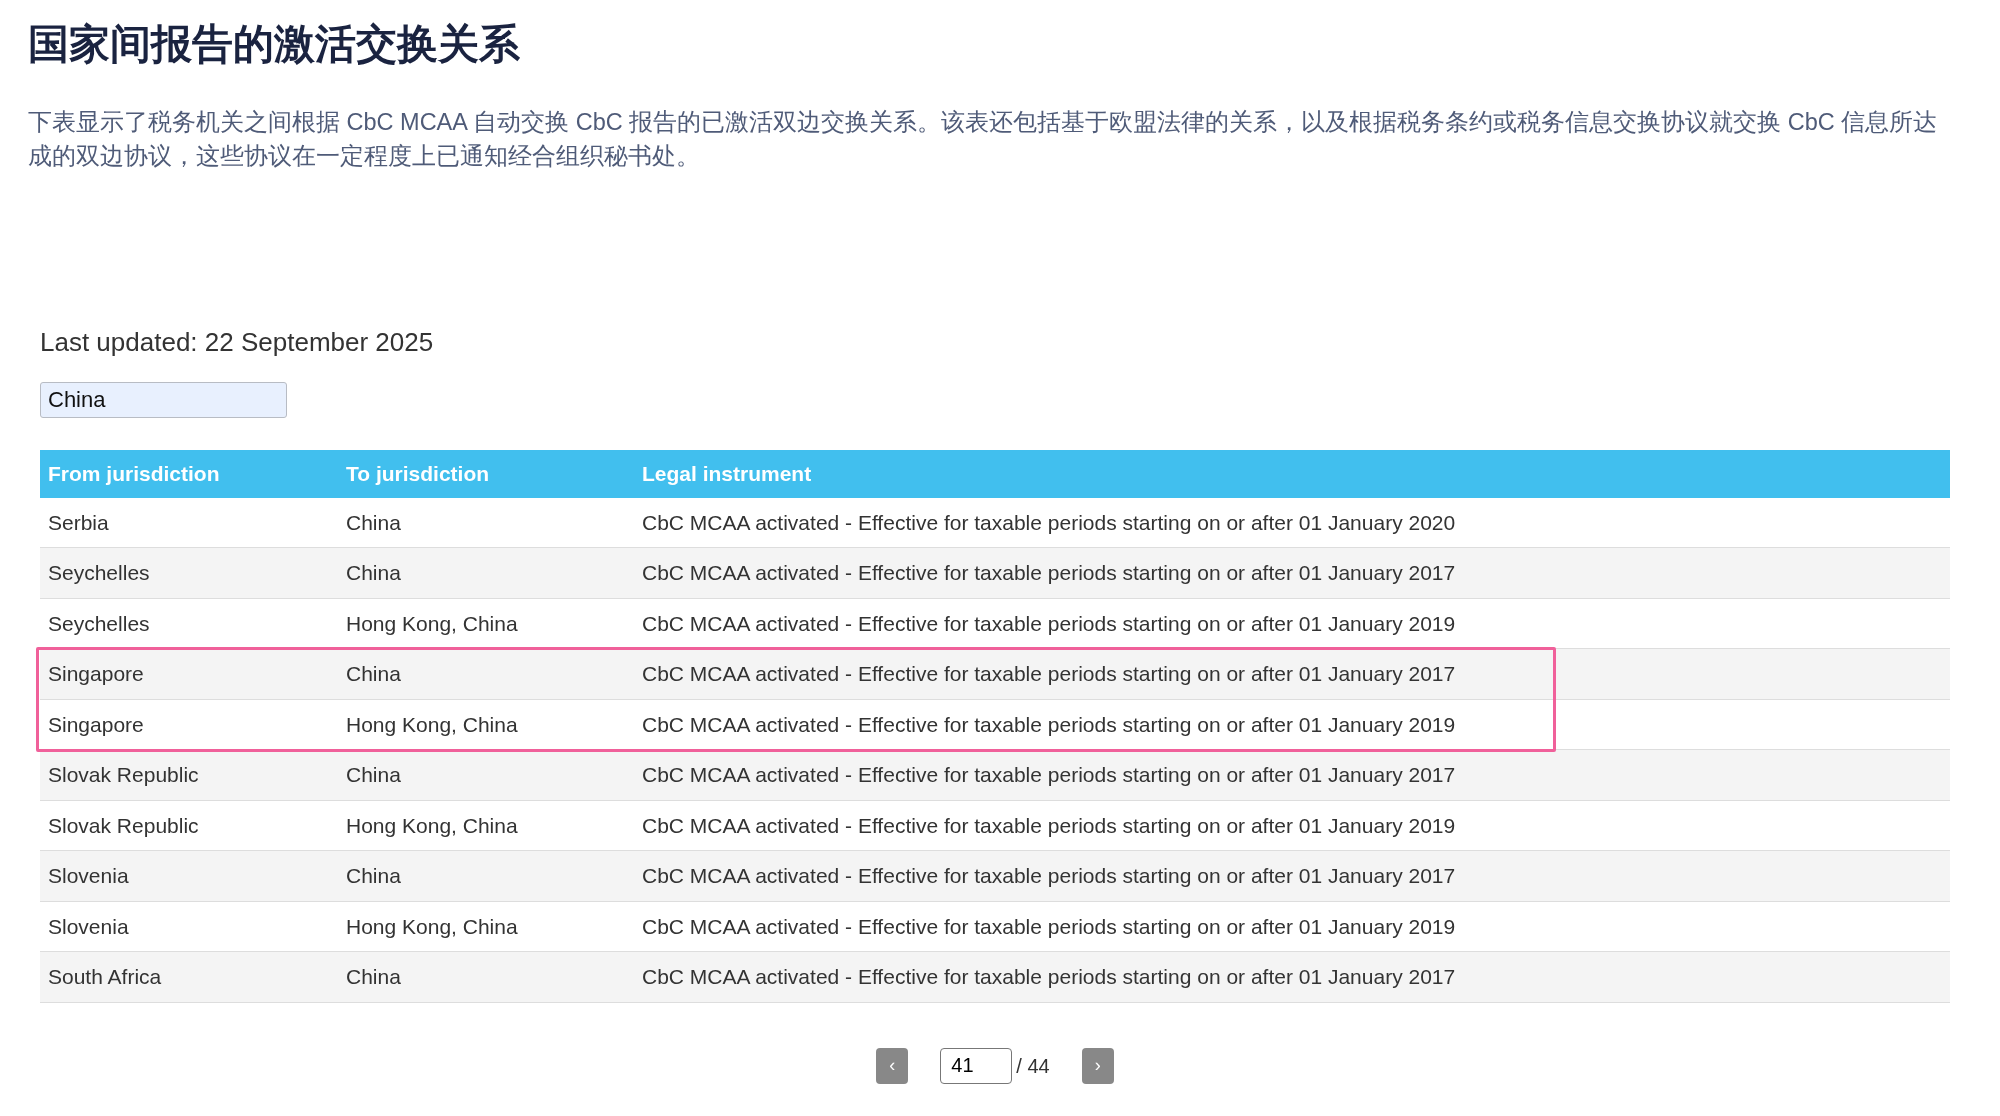  What do you see at coordinates (237, 343) in the screenshot?
I see `last-updated-text: Last updated: 22 September 2025` at bounding box center [237, 343].